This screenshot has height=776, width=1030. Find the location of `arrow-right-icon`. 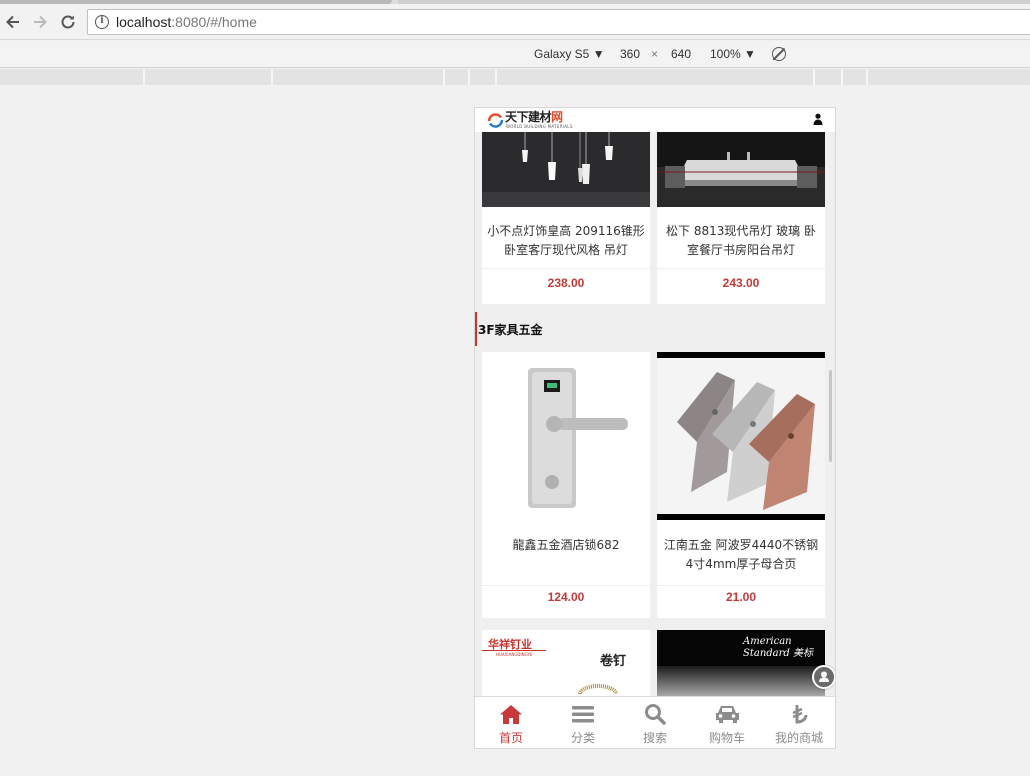

arrow-right-icon is located at coordinates (40, 22).